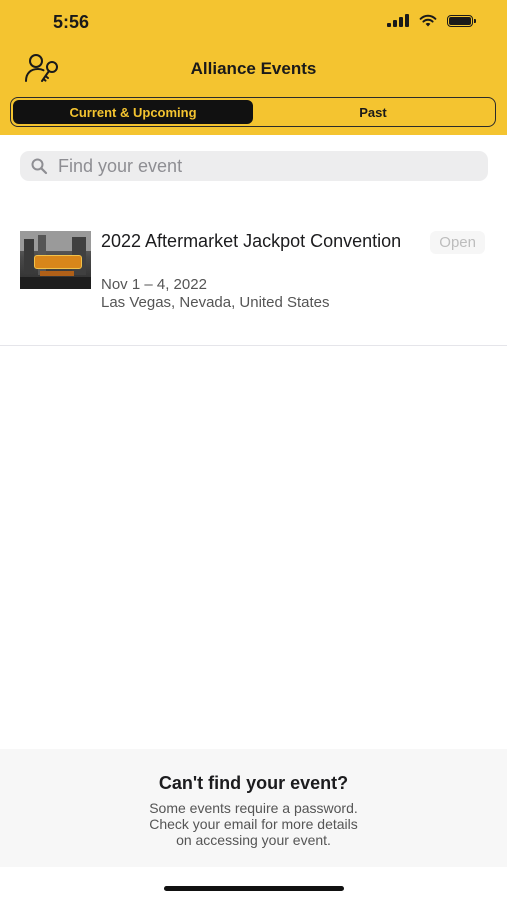  Describe the element at coordinates (55, 260) in the screenshot. I see `event-thumbnail-image` at that location.